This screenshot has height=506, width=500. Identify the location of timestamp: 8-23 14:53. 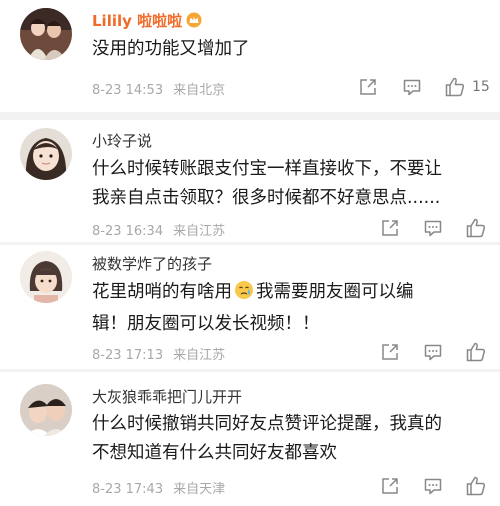
(128, 90).